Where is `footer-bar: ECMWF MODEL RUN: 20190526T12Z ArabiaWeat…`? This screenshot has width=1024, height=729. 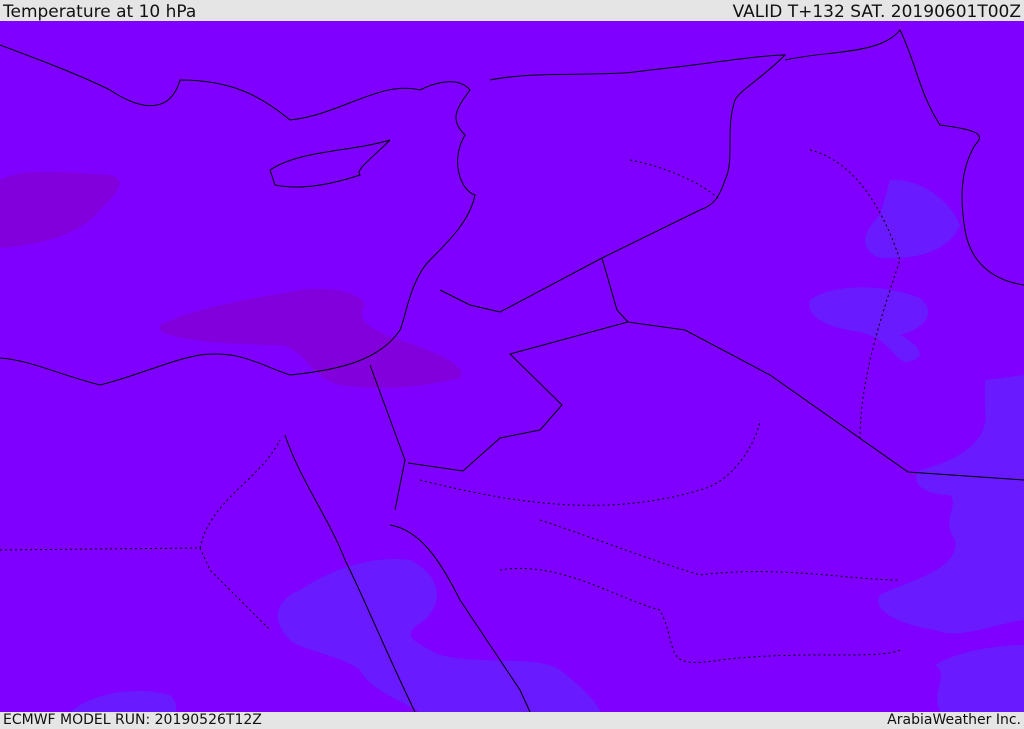
footer-bar: ECMWF MODEL RUN: 20190526T12Z ArabiaWeat… is located at coordinates (512, 720).